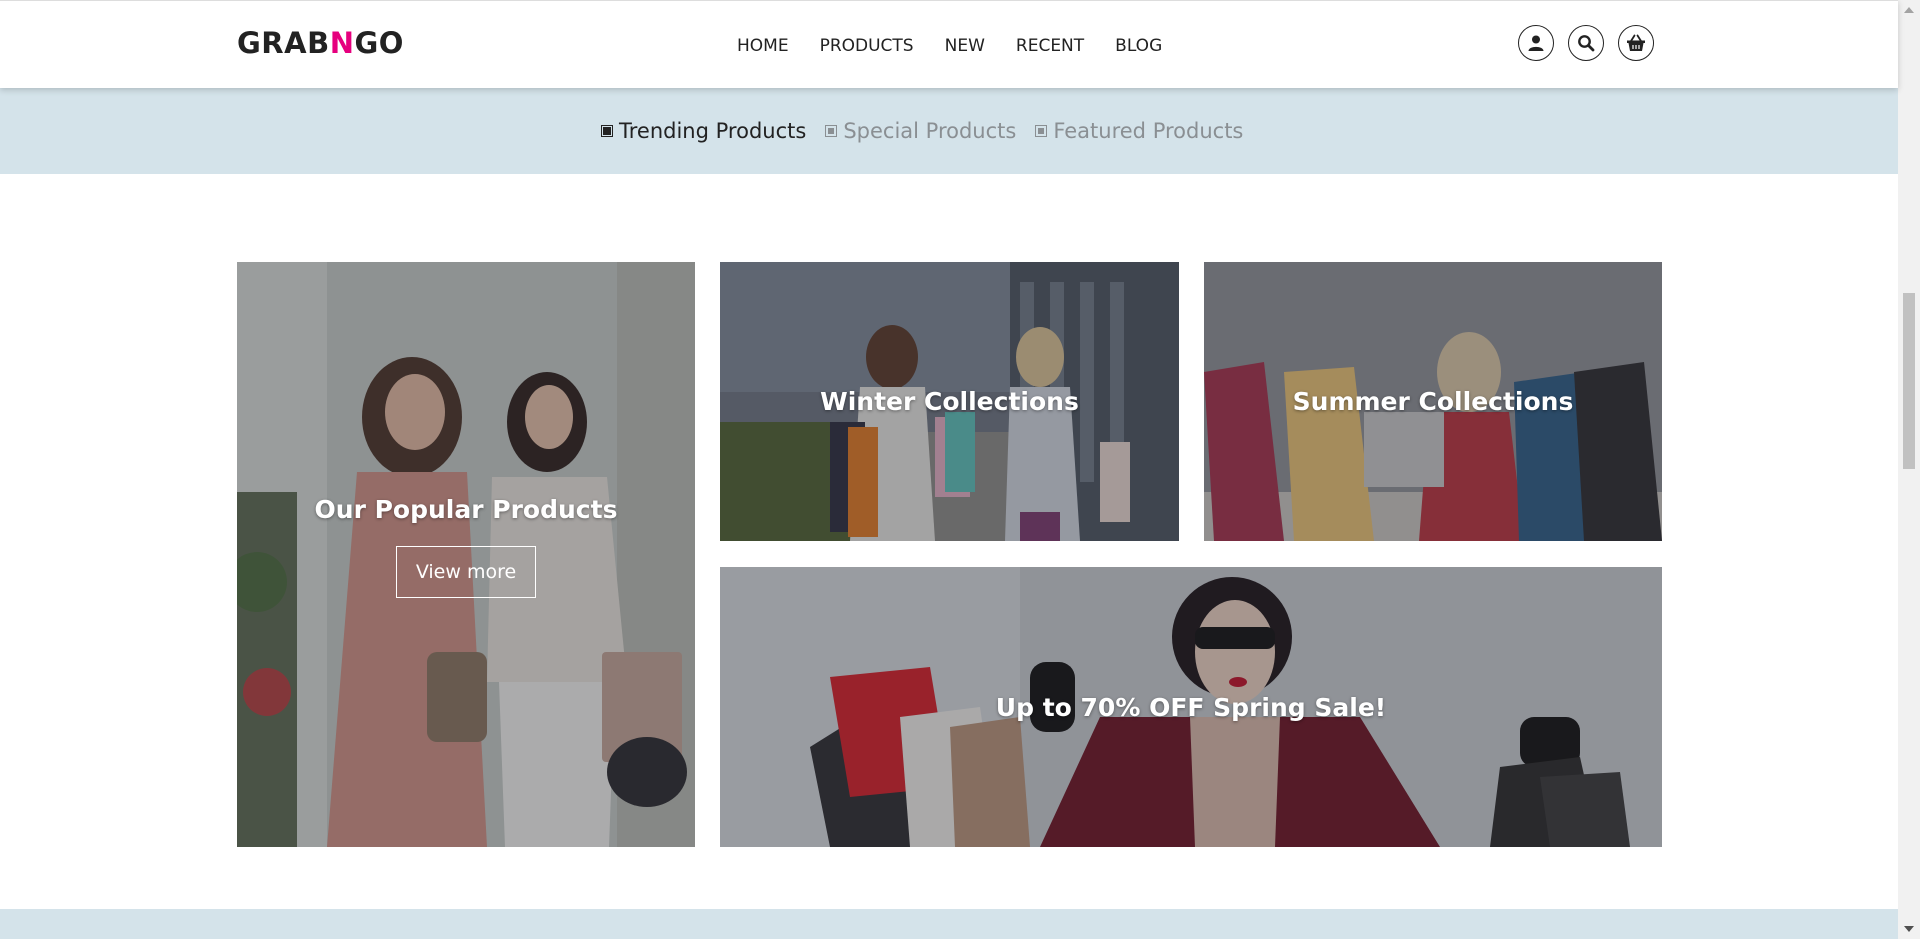 This screenshot has width=1920, height=939. Describe the element at coordinates (466, 509) in the screenshot. I see `banner-title: Our Popular Products` at that location.